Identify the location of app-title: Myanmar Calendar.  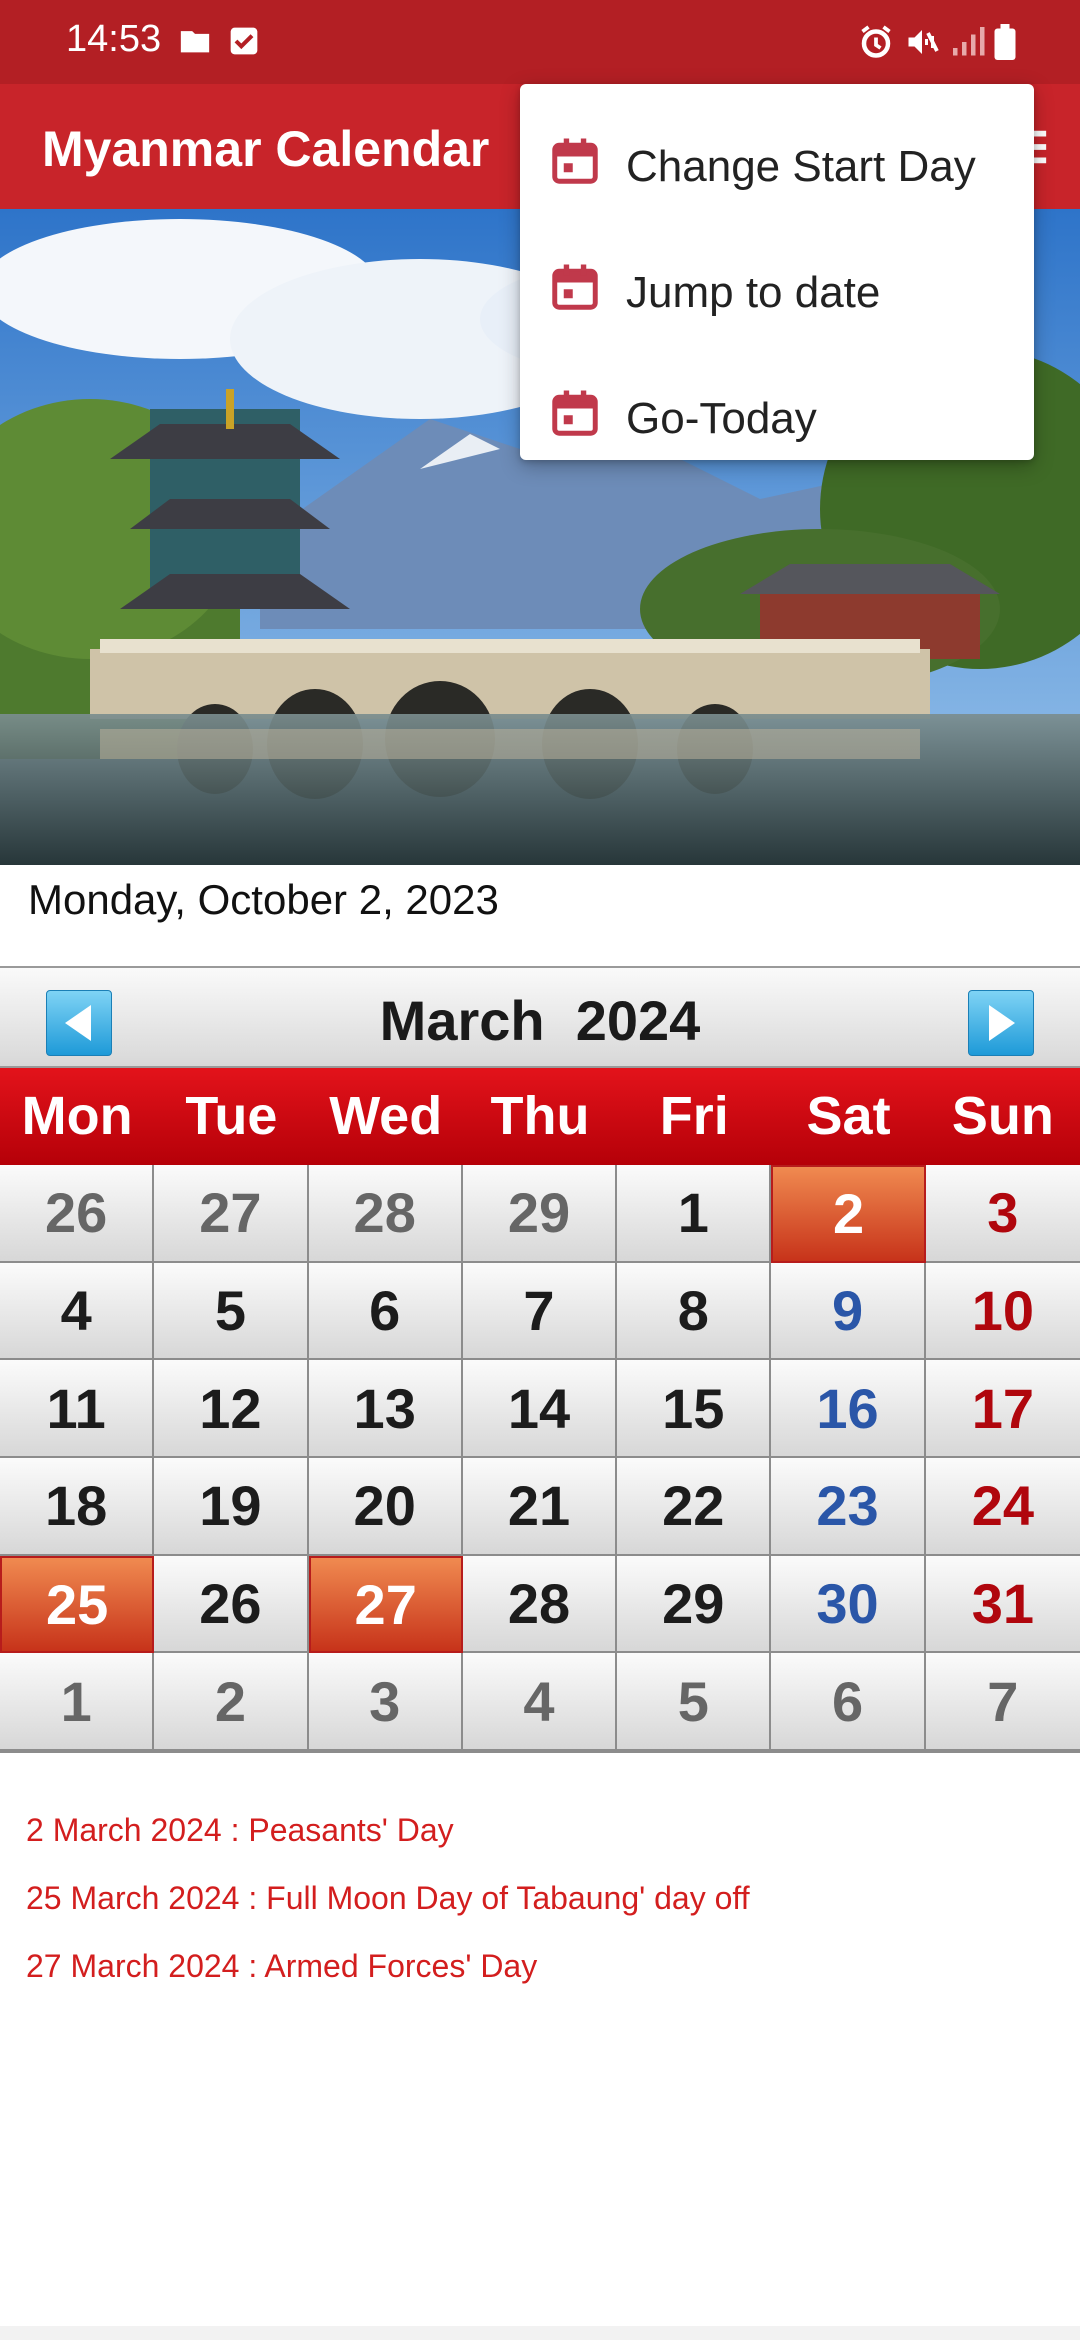
(266, 149).